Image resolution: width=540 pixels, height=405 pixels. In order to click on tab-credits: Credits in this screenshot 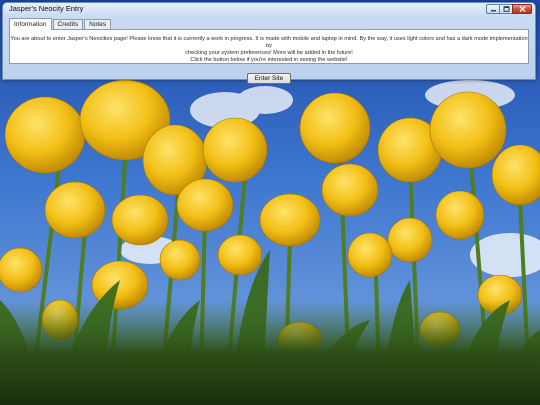, I will do `click(68, 24)`.